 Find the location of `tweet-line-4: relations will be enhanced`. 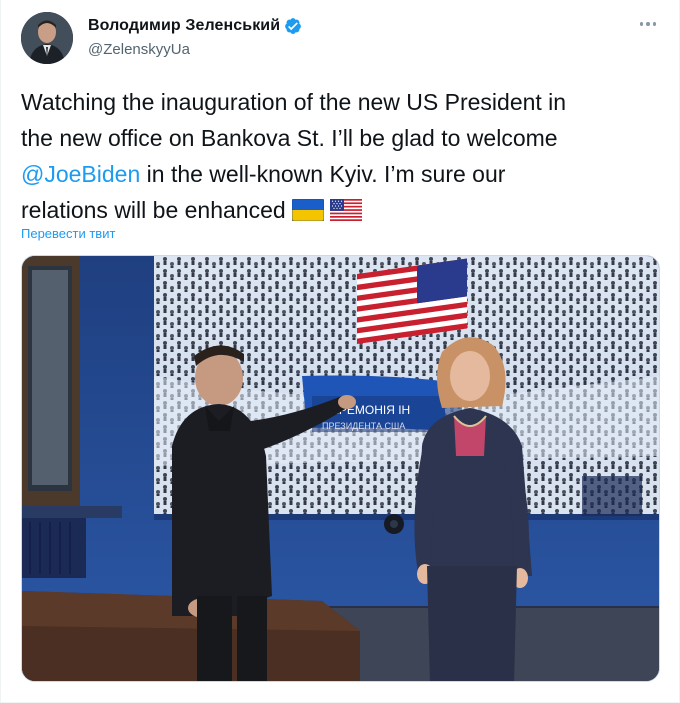

tweet-line-4: relations will be enhanced is located at coordinates (341, 211).